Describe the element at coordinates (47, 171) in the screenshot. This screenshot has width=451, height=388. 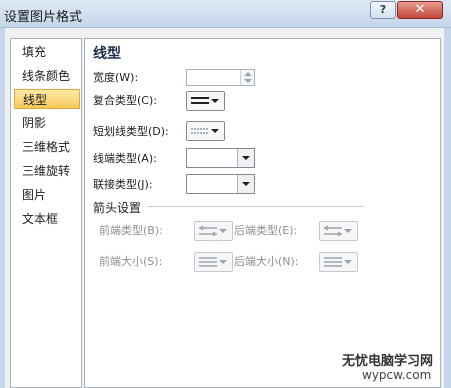
I see `nav-item-3d-rotation: 三维旋转` at that location.